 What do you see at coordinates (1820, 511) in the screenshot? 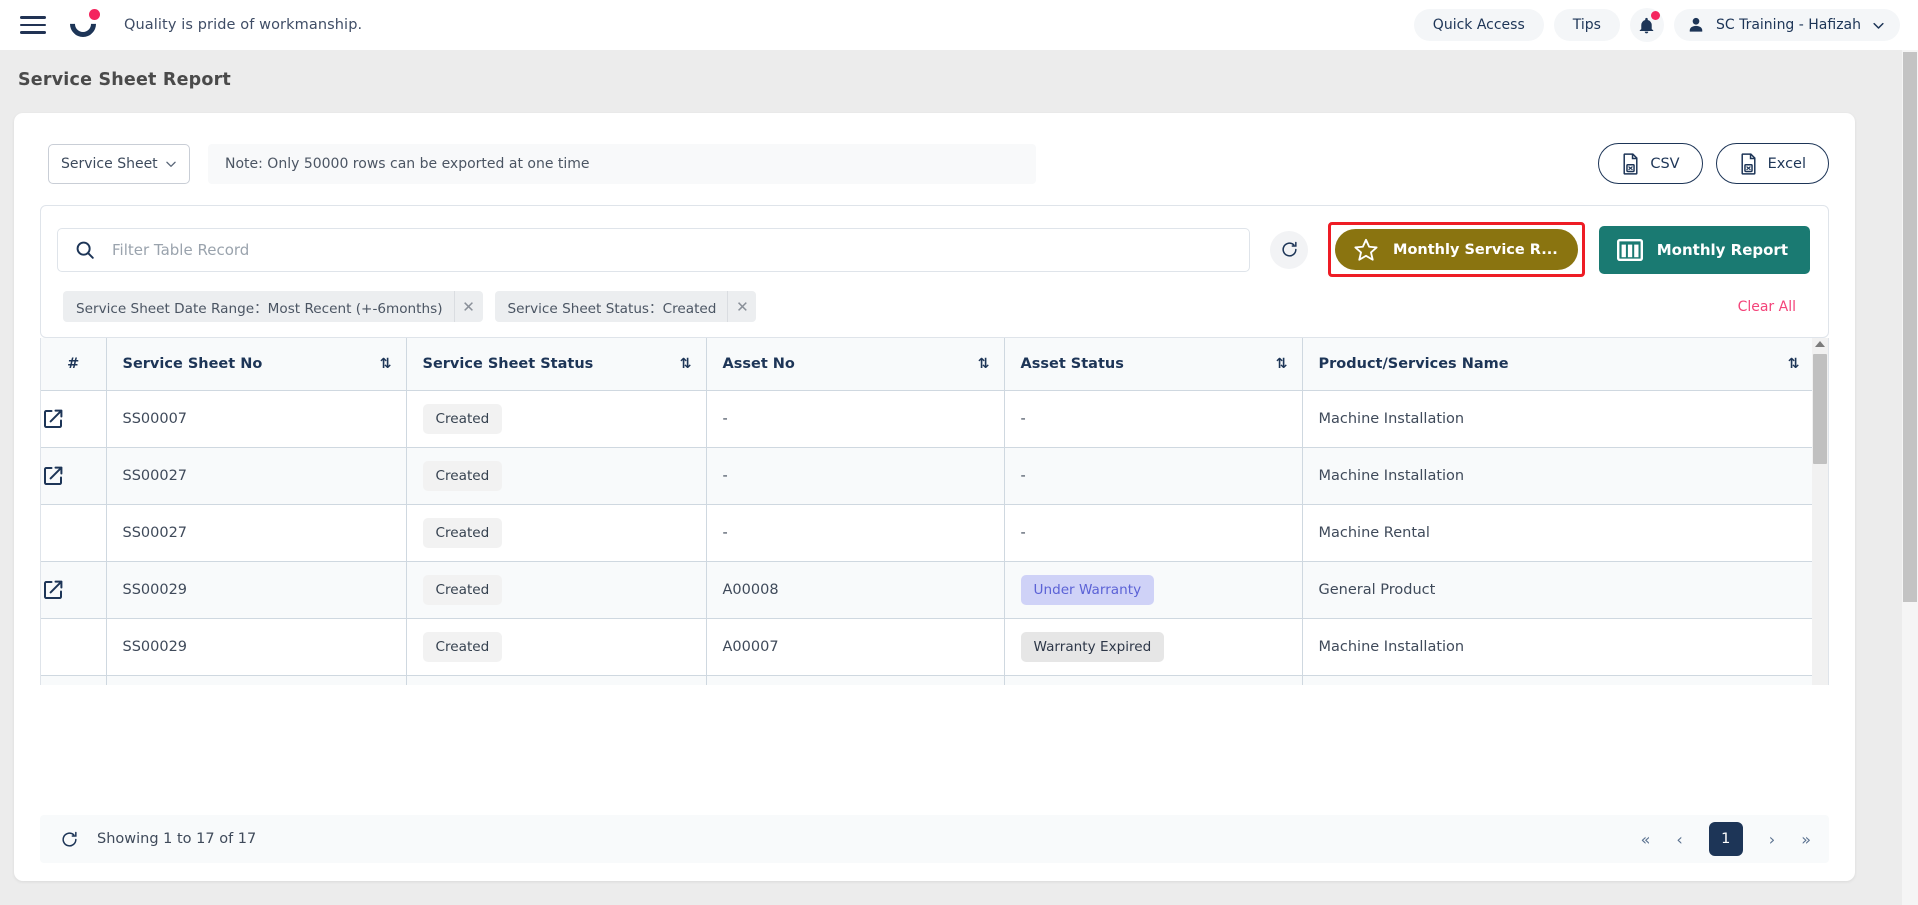
I see `table-vertical-scrollbar` at bounding box center [1820, 511].